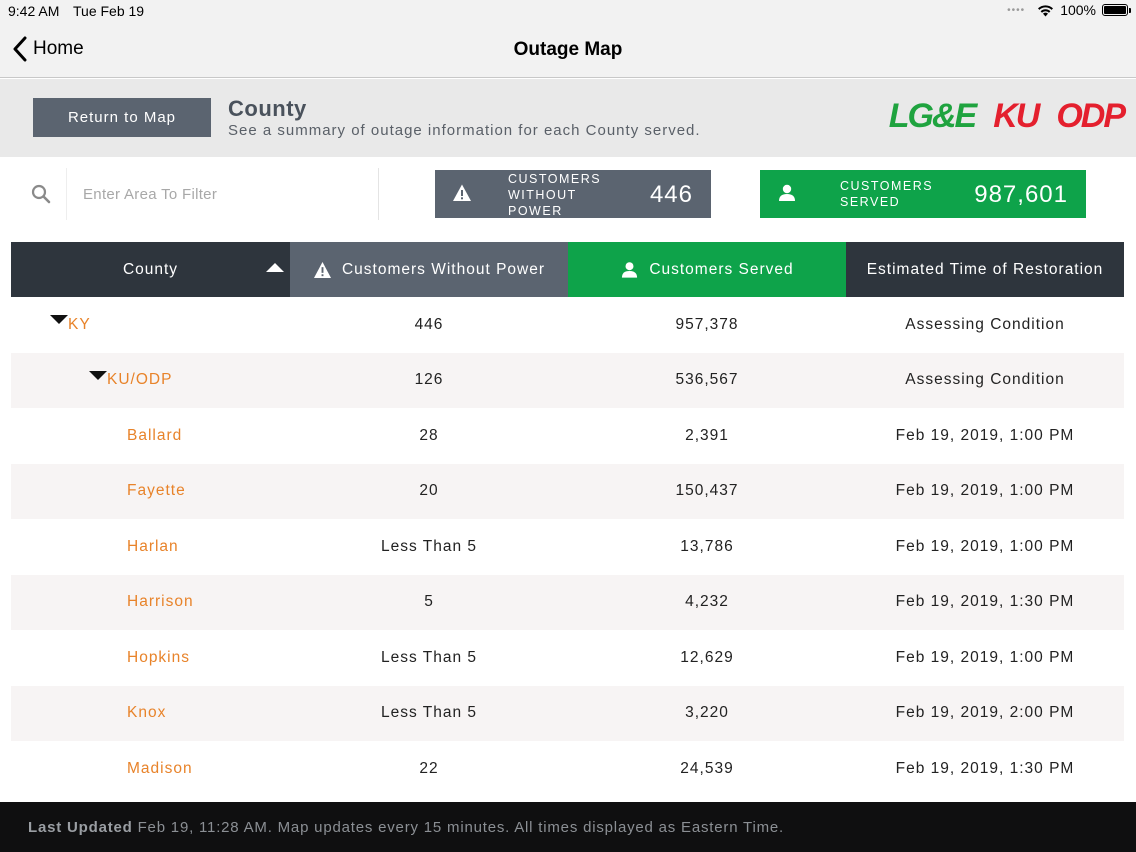 Image resolution: width=1136 pixels, height=852 pixels. Describe the element at coordinates (79, 324) in the screenshot. I see `county-name-label: KY` at that location.